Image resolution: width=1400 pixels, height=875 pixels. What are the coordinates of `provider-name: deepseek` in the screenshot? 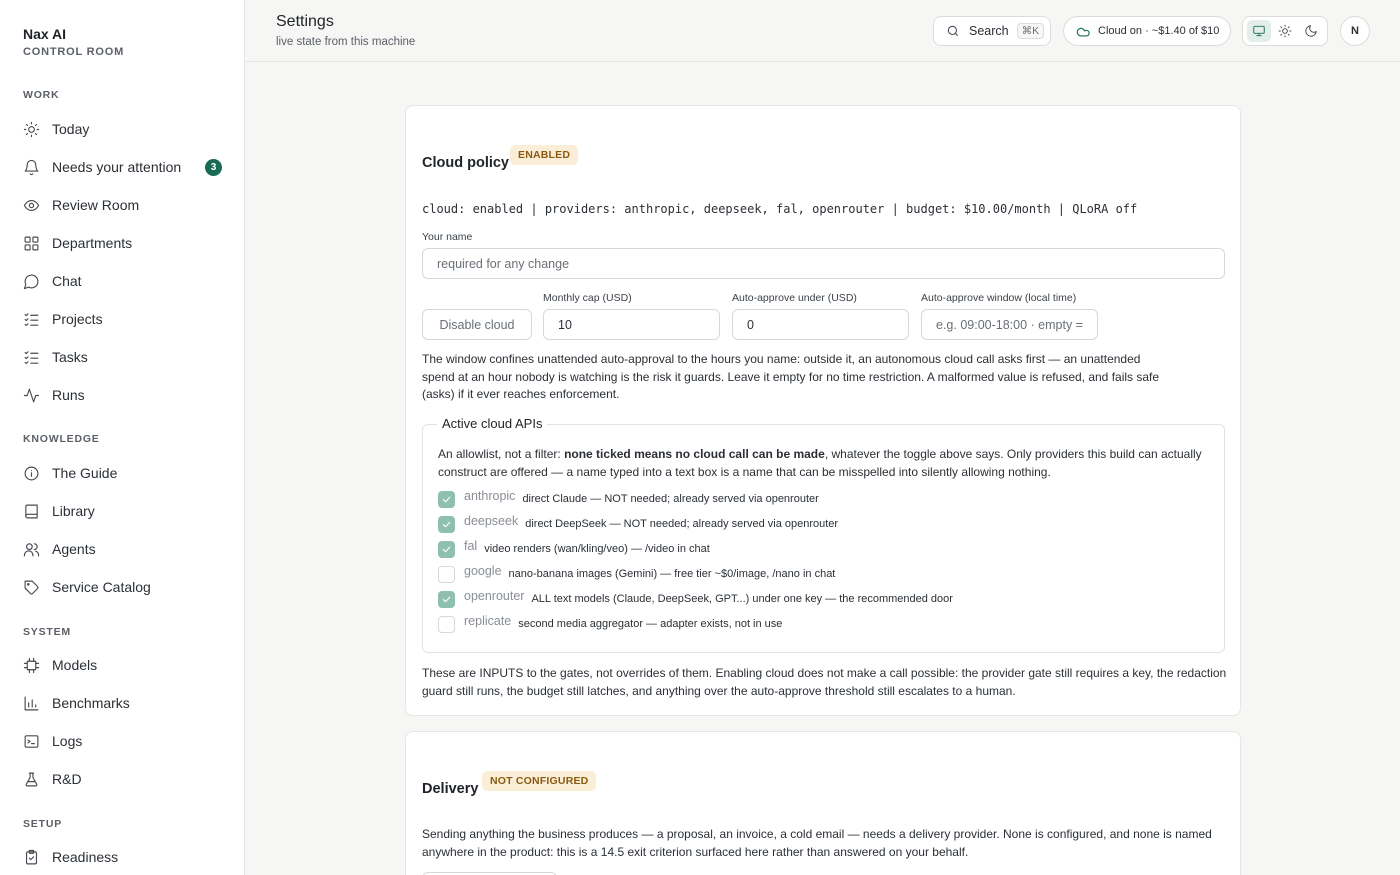 It's located at (491, 521).